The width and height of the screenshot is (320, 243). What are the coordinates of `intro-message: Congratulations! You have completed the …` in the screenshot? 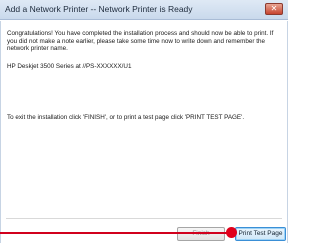 It's located at (140, 41).